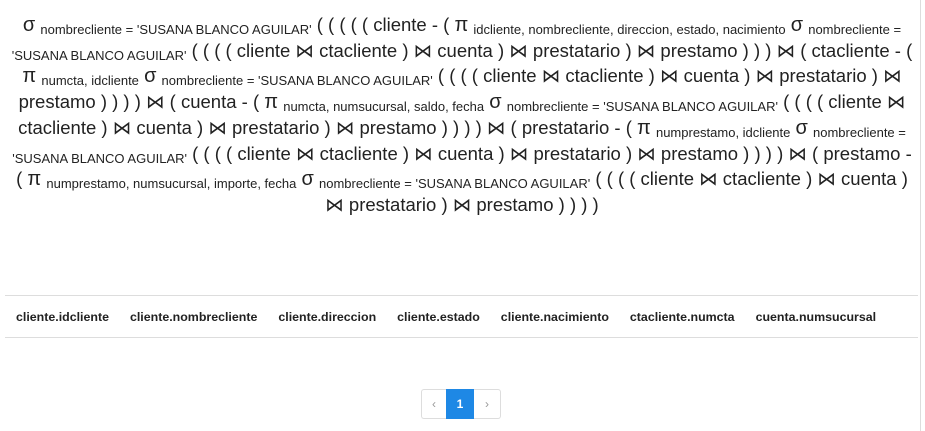 The height and width of the screenshot is (431, 925). I want to click on operator-subscript: numprestamo, numsucursal, importe, fecha, so click(171, 183).